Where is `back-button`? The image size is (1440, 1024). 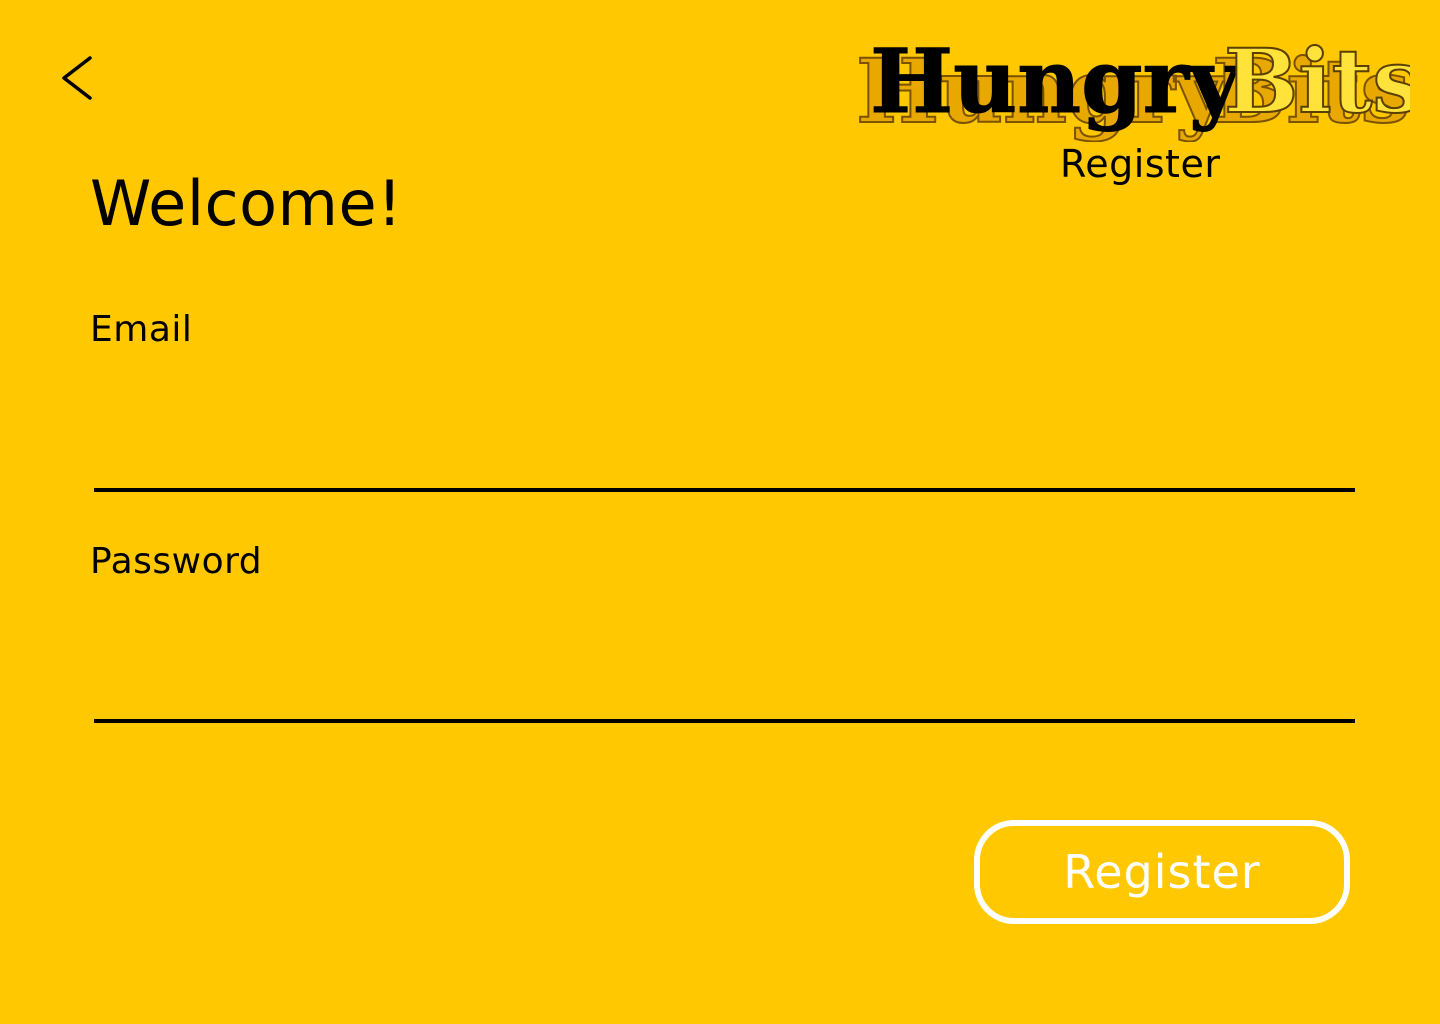 back-button is located at coordinates (78, 78).